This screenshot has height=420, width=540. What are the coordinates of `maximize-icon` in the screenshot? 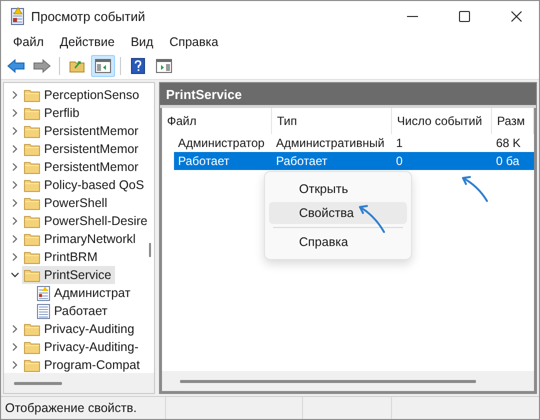 It's located at (464, 16).